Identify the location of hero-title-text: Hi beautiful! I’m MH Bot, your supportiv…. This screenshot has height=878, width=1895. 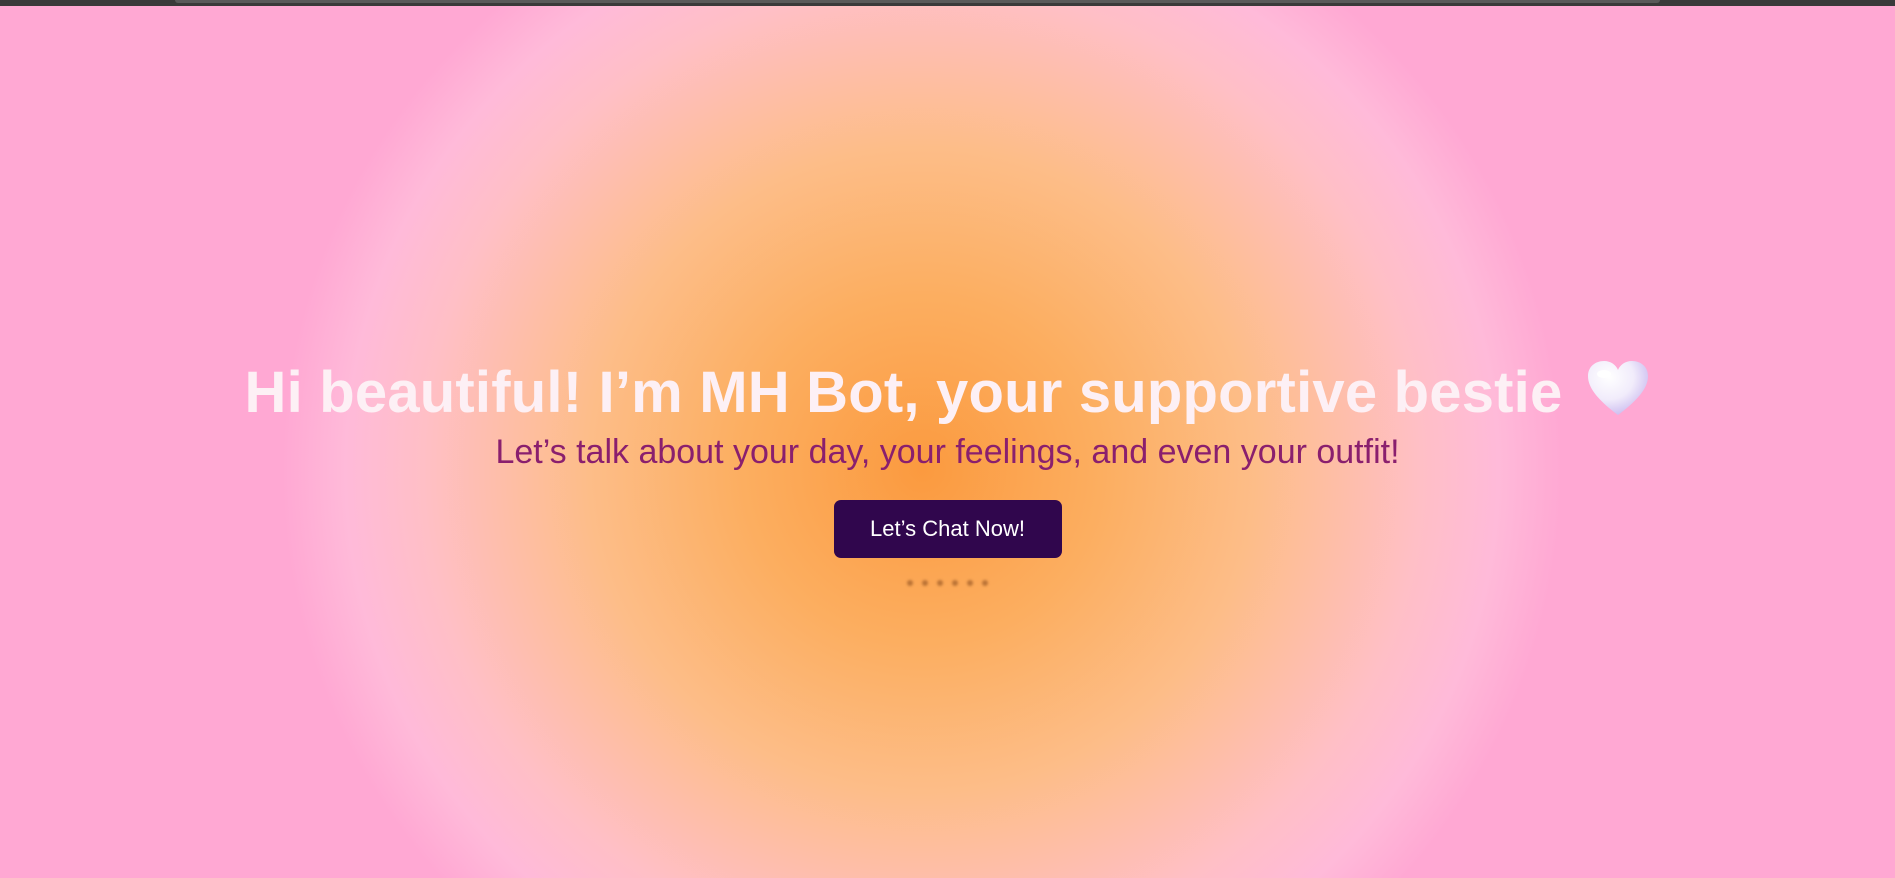
(903, 392).